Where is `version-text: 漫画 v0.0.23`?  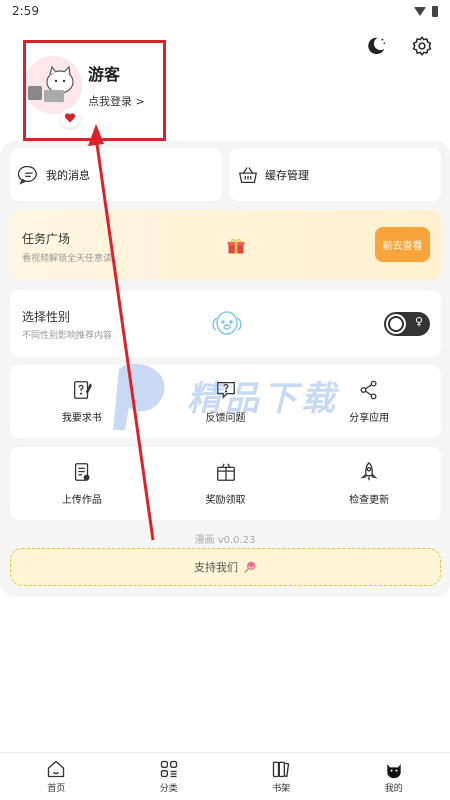
version-text: 漫画 v0.0.23 is located at coordinates (225, 540).